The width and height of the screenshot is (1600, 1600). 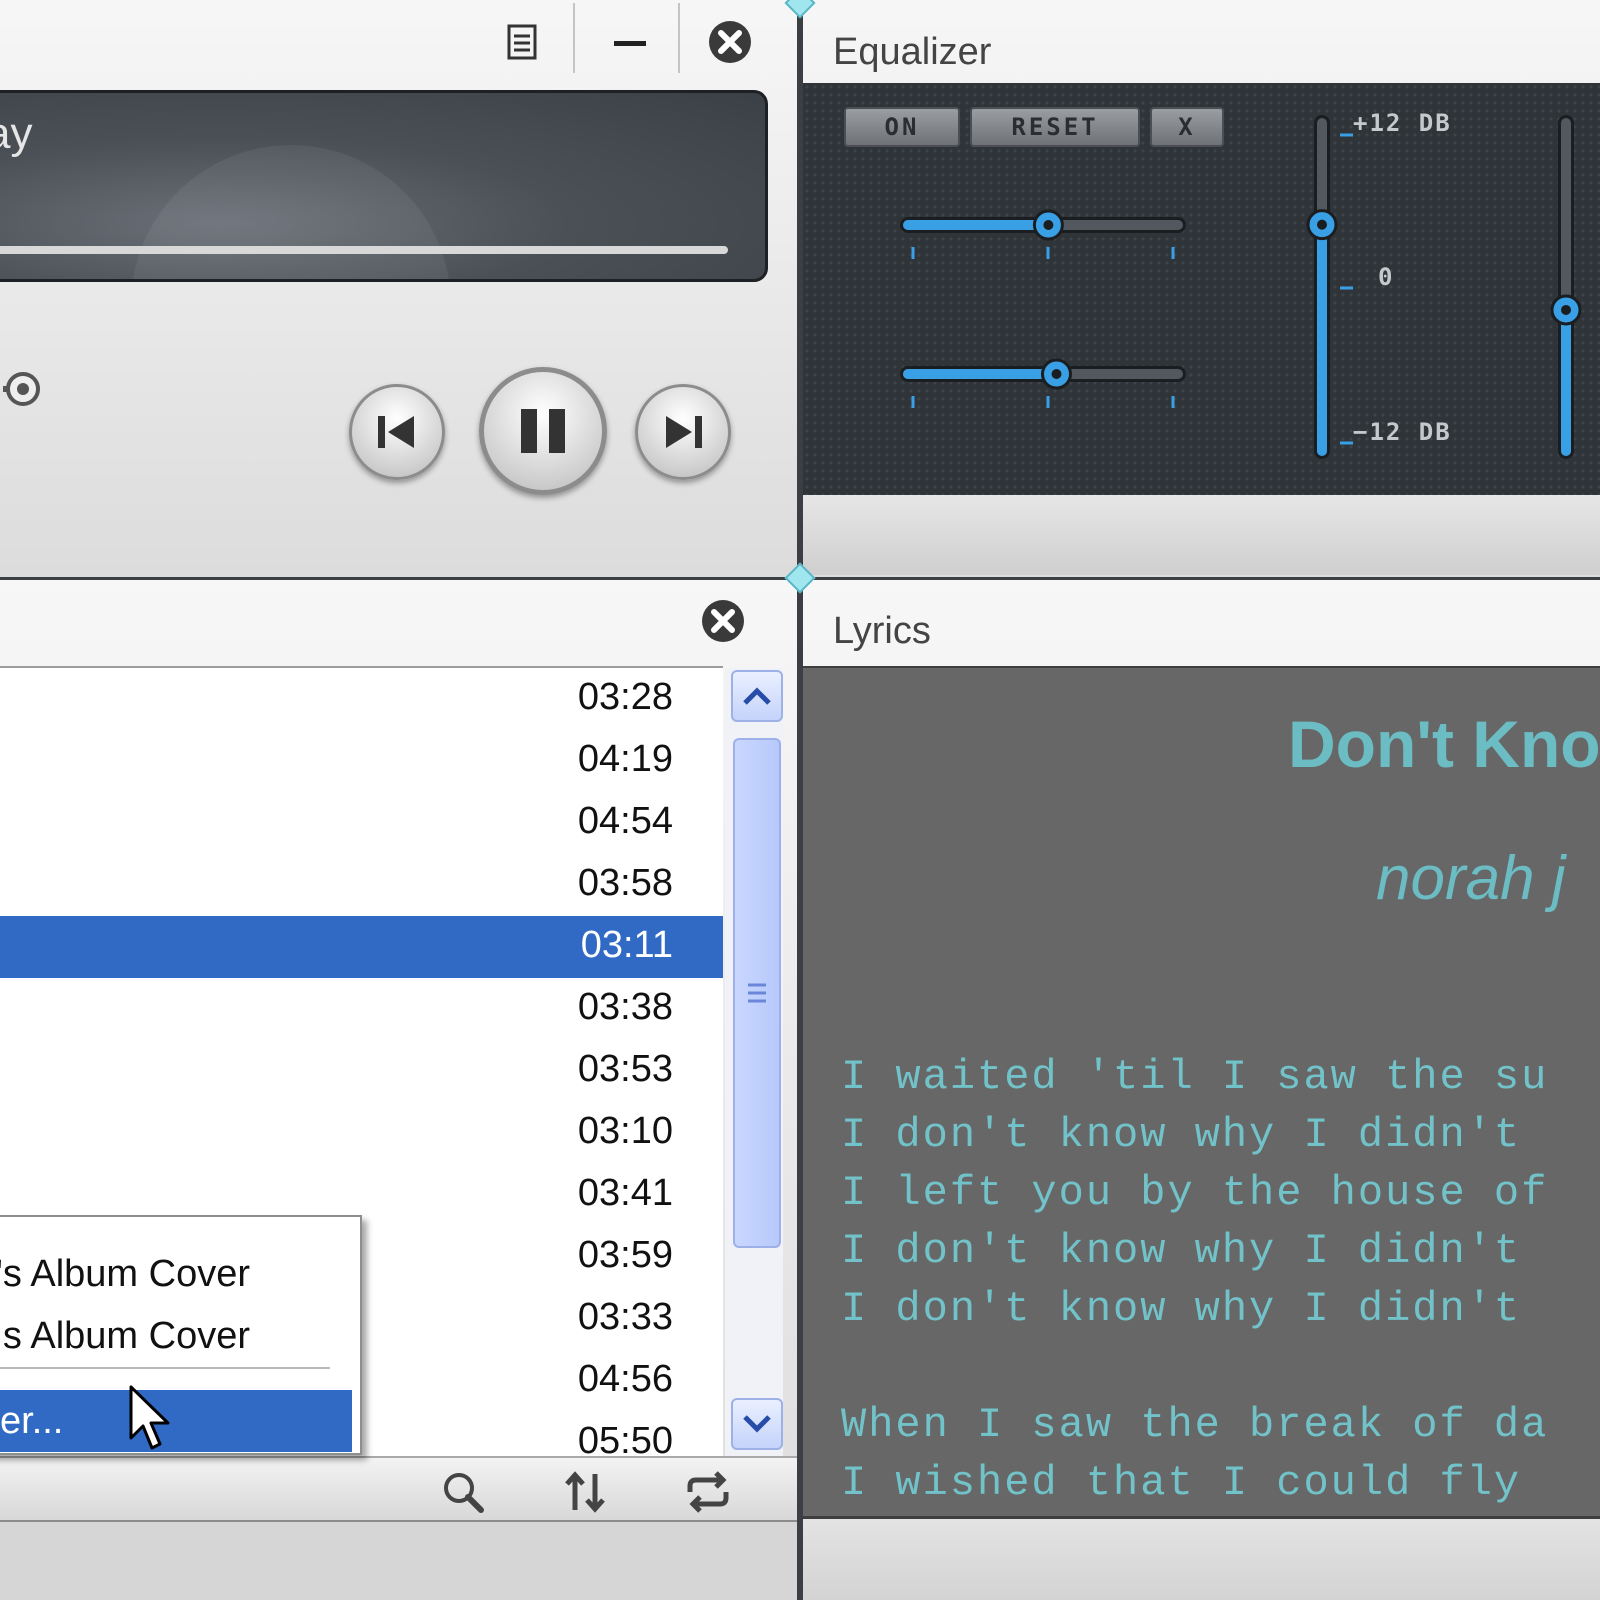 I want to click on track-duration: 03:59, so click(x=625, y=1255).